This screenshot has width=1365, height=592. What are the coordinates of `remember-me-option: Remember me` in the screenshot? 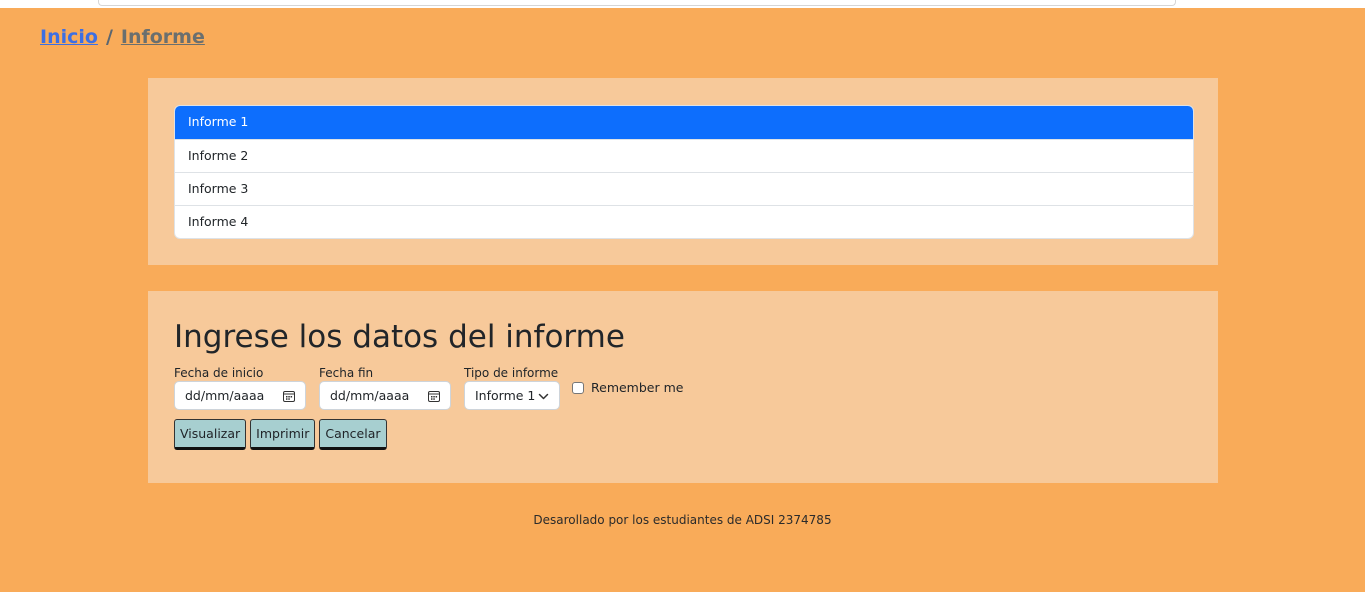 It's located at (627, 387).